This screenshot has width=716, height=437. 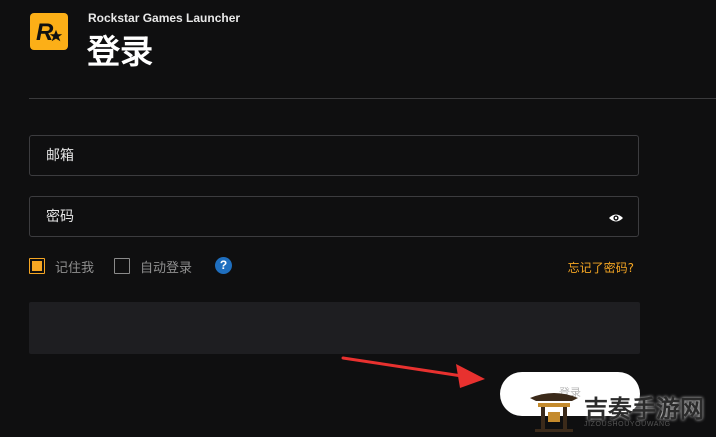 I want to click on email-input, so click(x=334, y=155).